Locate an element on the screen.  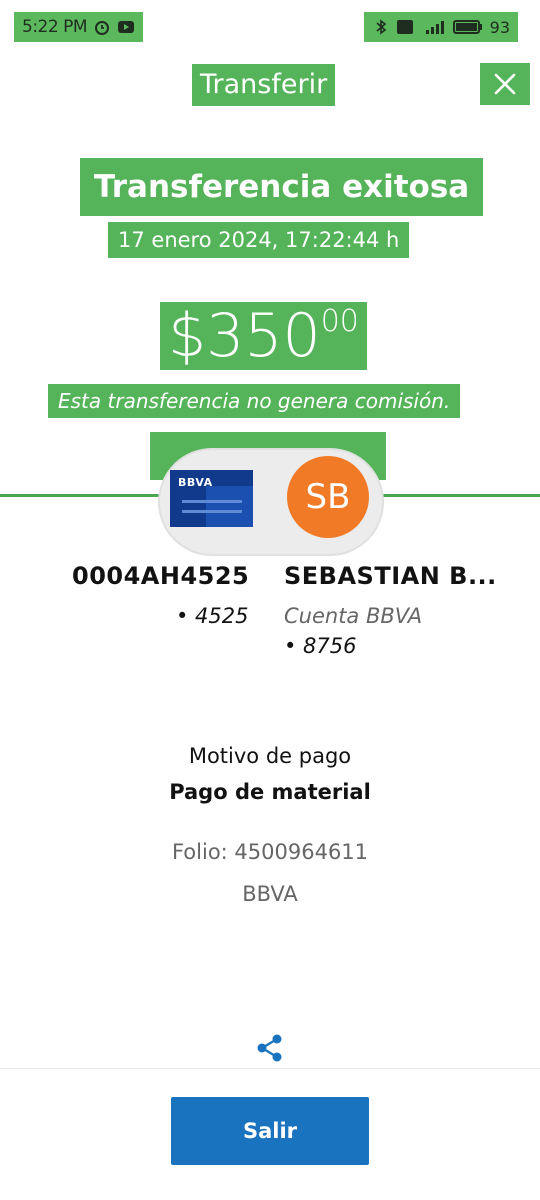
transfer-datetime: 17 enero 2024, 17:22:44 h is located at coordinates (259, 240).